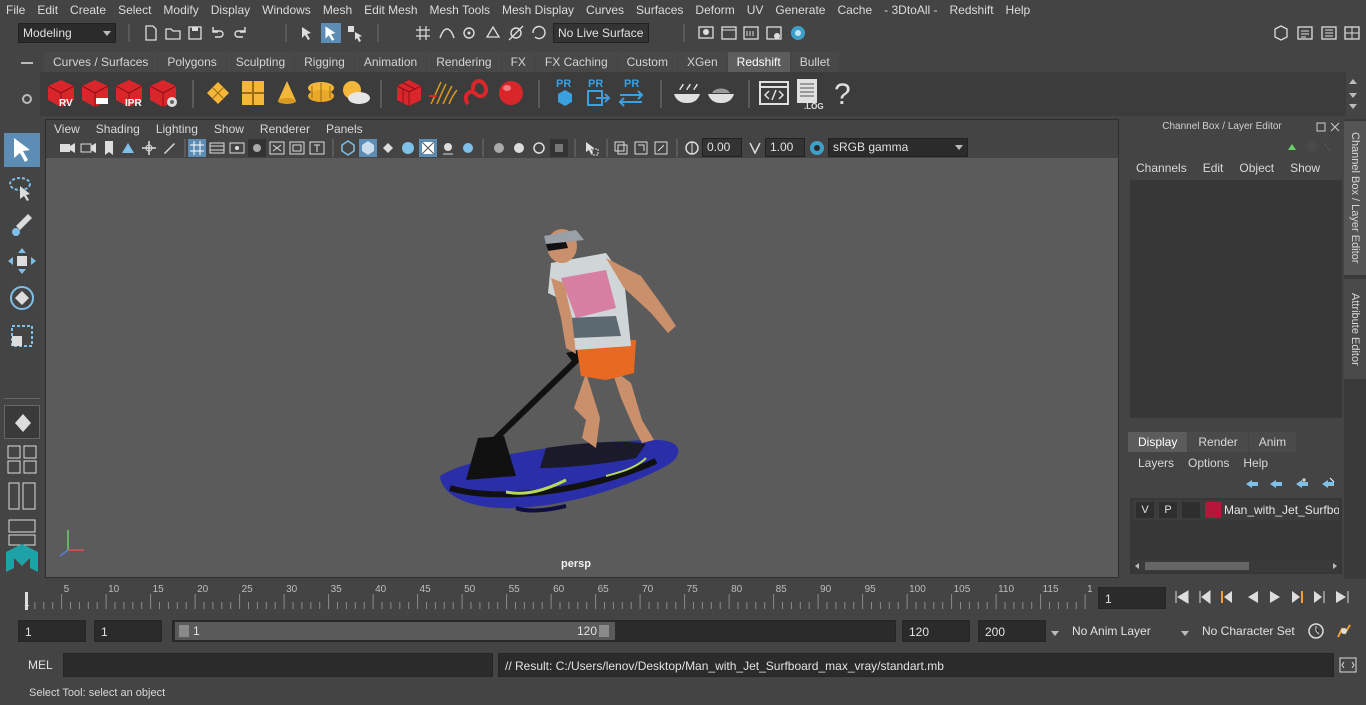  Describe the element at coordinates (331, 33) in the screenshot. I see `select-object-icon` at that location.